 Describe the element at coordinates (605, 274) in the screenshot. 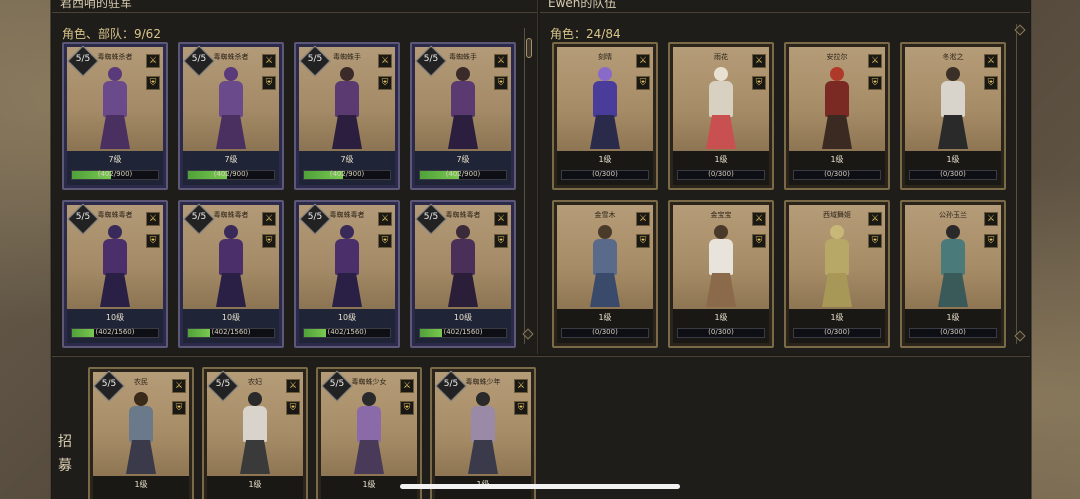

I see `unit-card: 金雪木 ⚔ ⛨ 1级 (0/300)` at that location.